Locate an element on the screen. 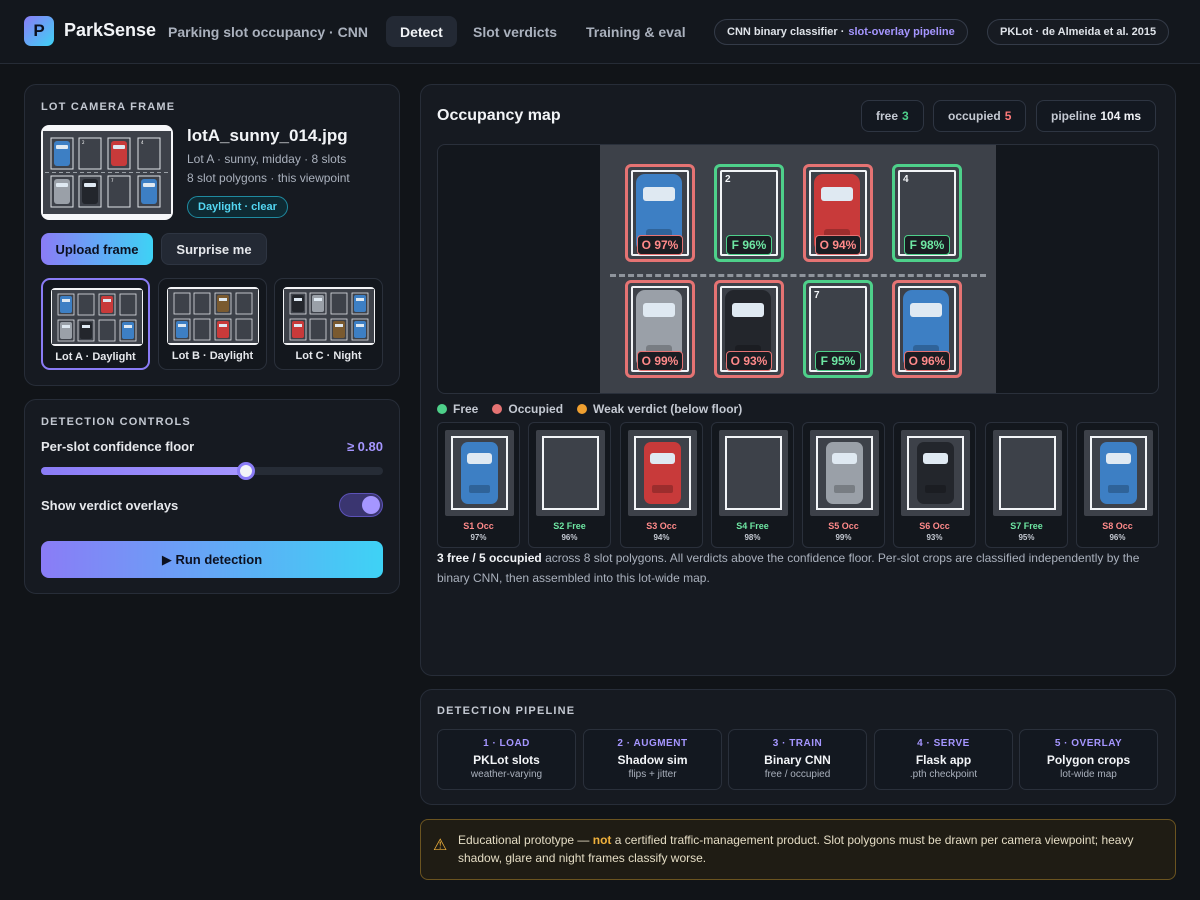 The image size is (1200, 900). slot-crop-7: S7 Free 95% is located at coordinates (1026, 485).